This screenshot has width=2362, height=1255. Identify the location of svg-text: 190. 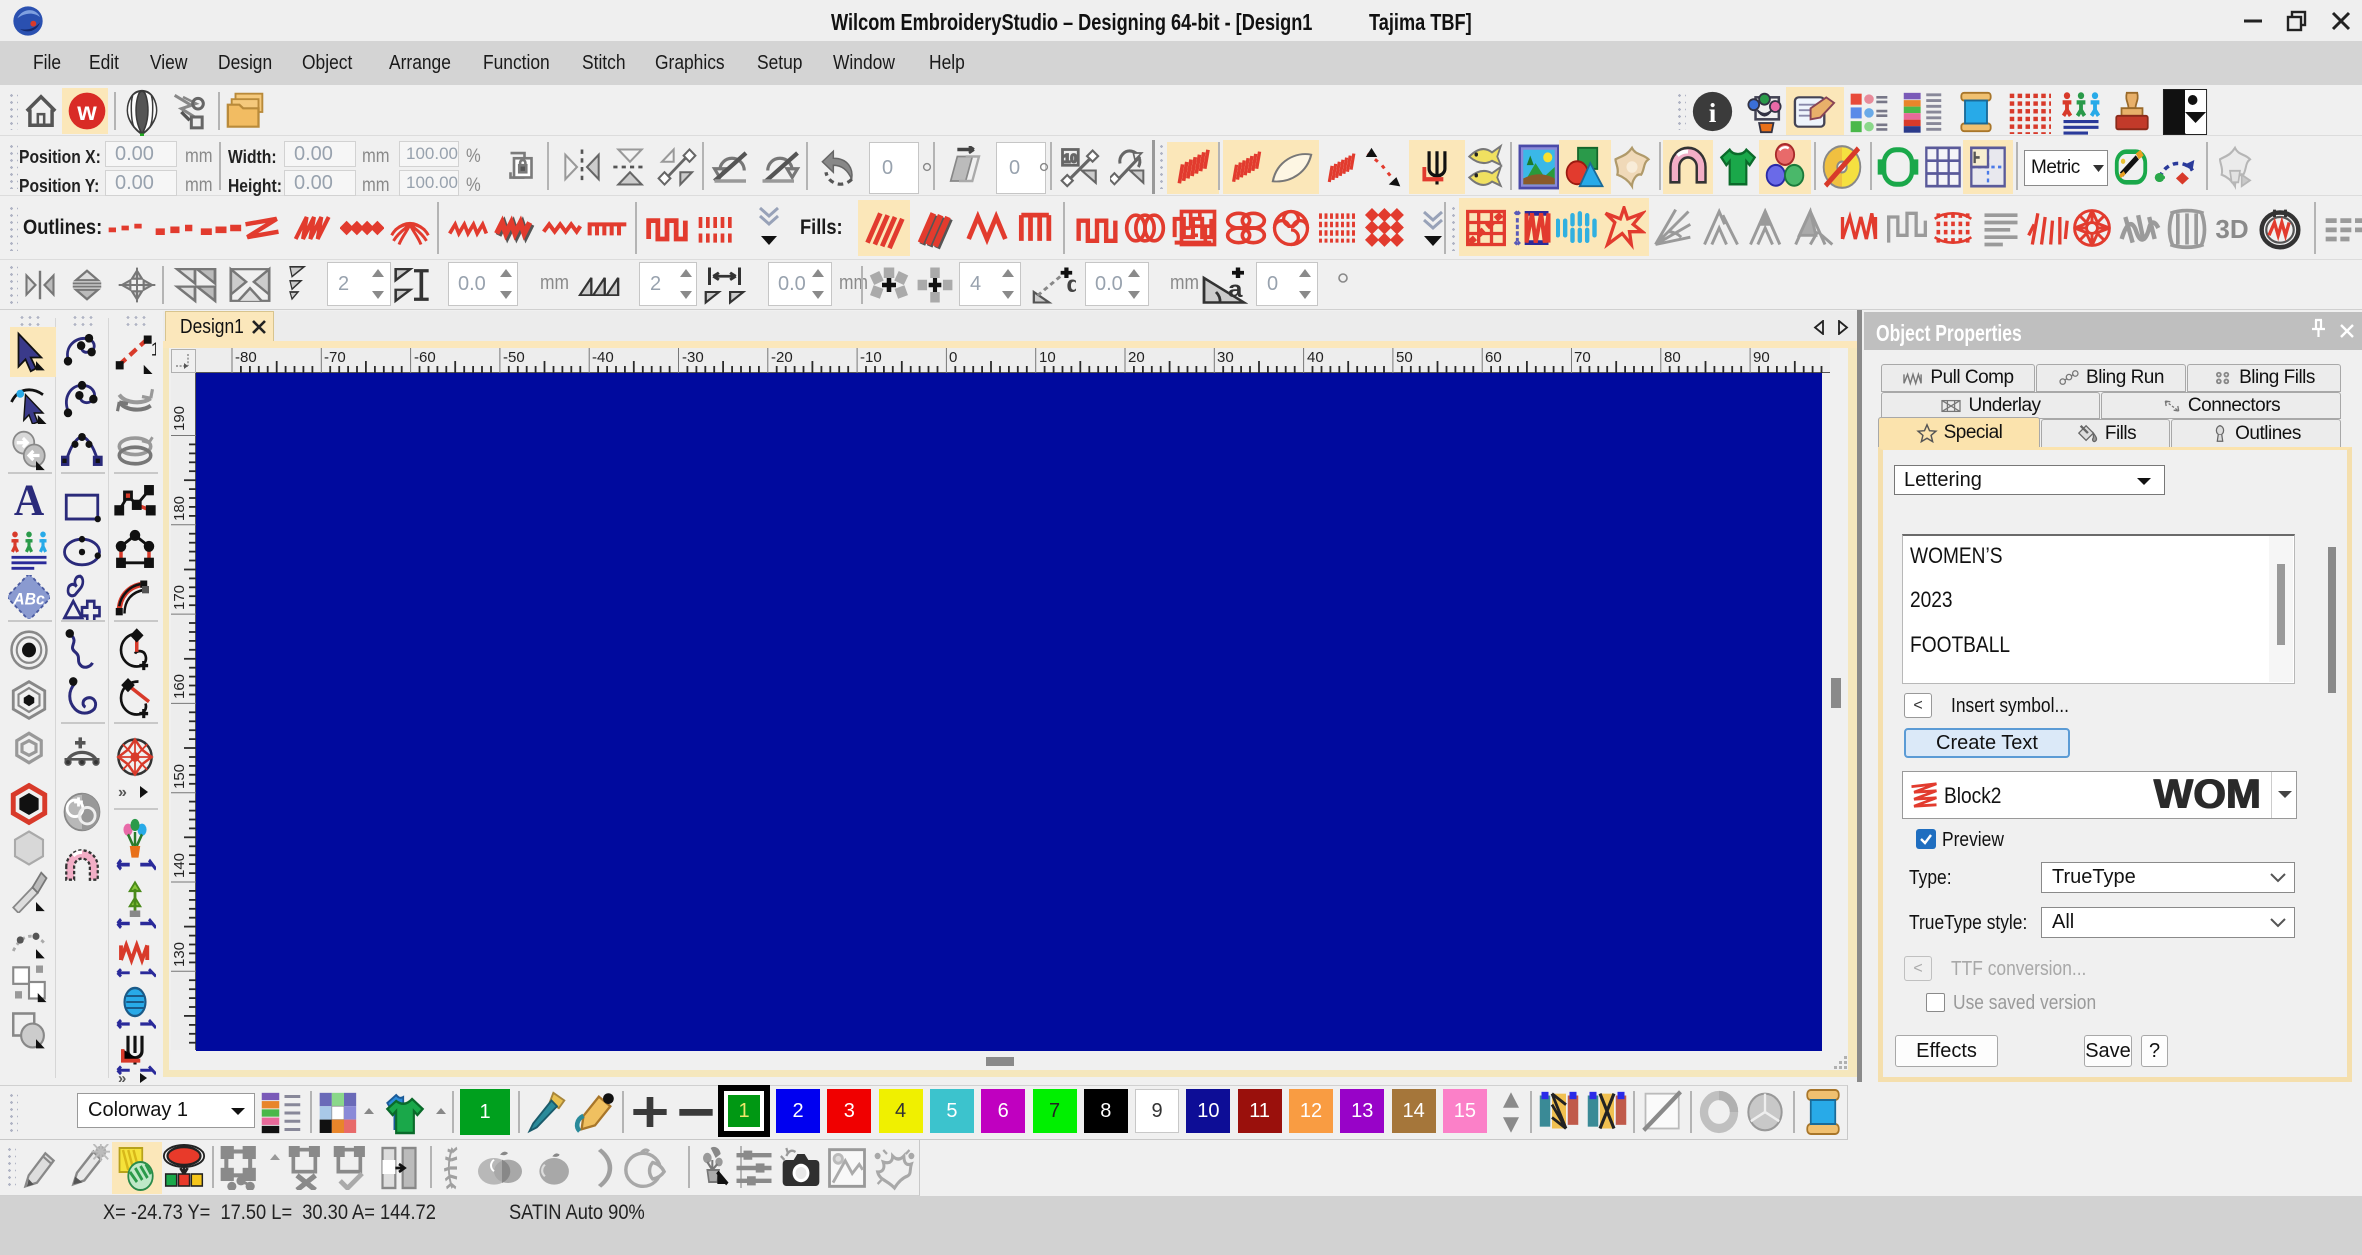
(179, 418).